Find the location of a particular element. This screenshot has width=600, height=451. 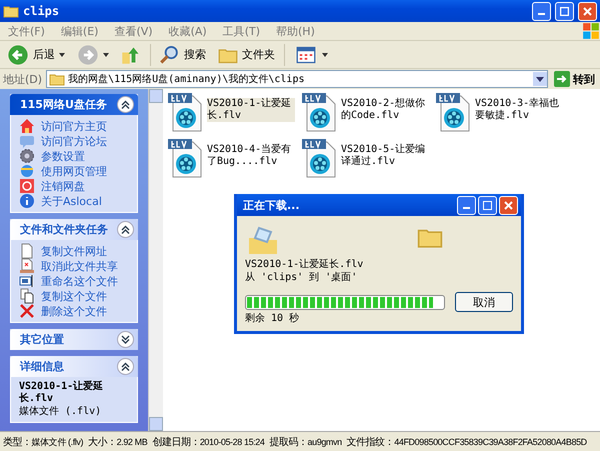

time-remaining: 剩余 10 秒 is located at coordinates (272, 318).